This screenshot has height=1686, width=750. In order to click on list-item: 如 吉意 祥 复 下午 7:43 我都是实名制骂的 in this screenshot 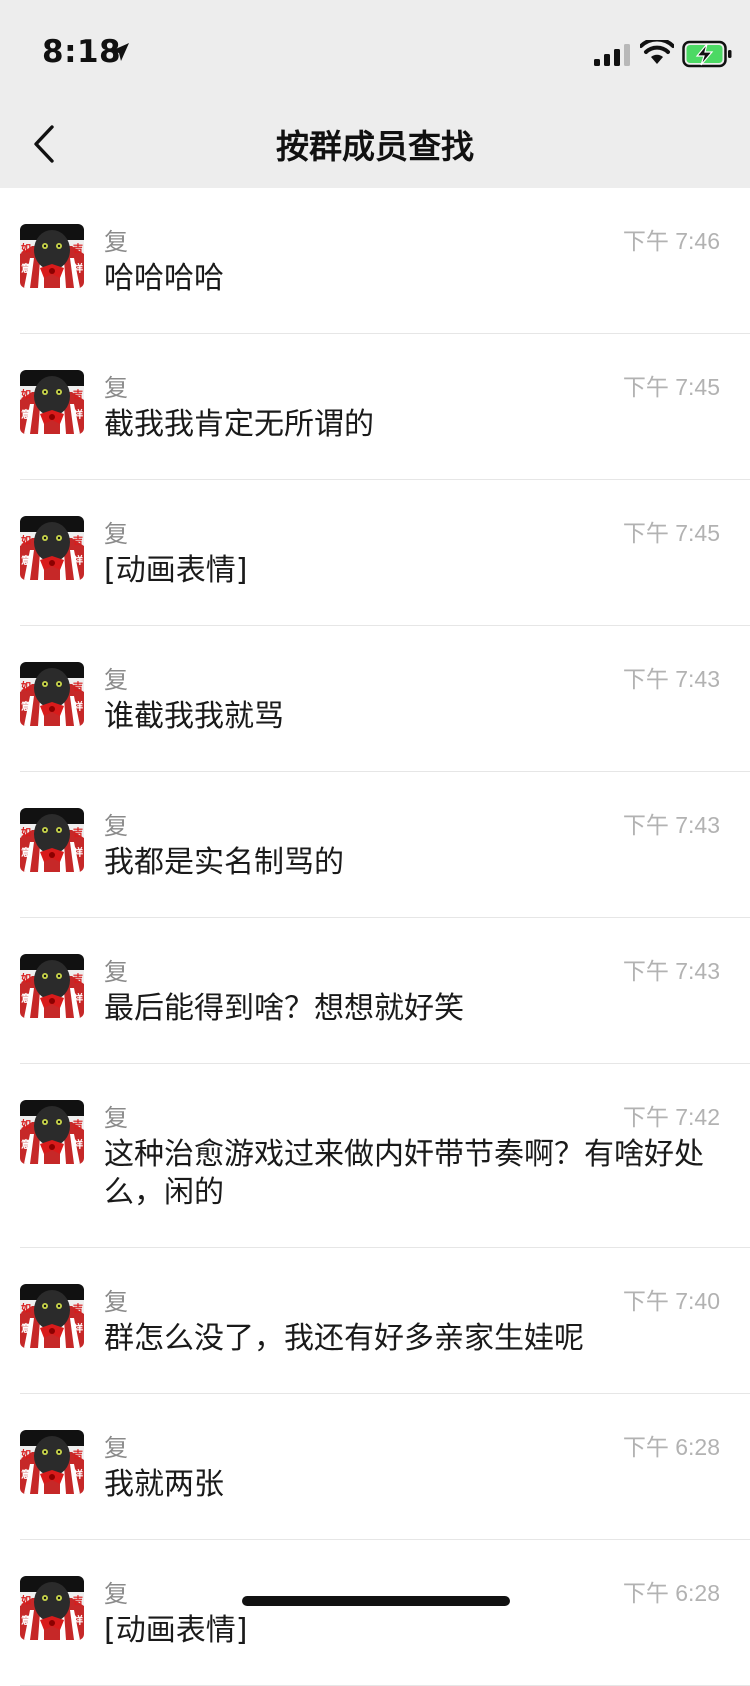, I will do `click(375, 845)`.